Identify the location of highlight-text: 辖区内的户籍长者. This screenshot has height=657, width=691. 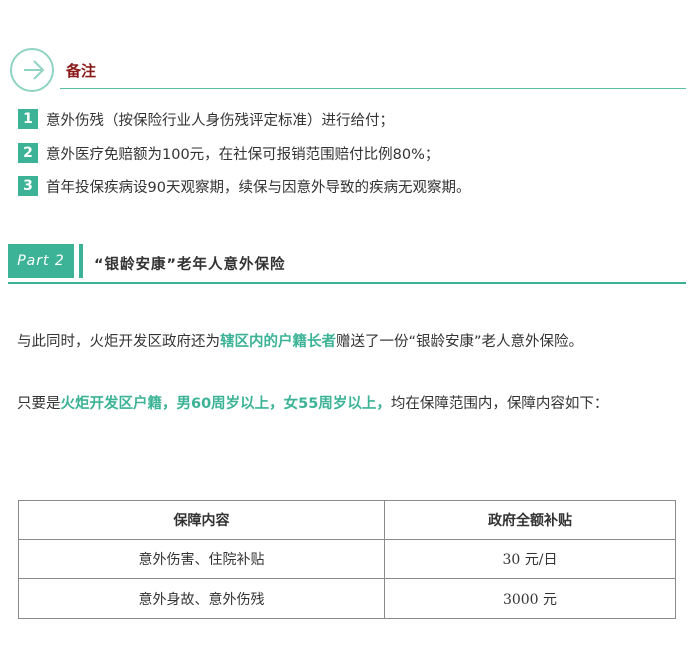
(278, 342).